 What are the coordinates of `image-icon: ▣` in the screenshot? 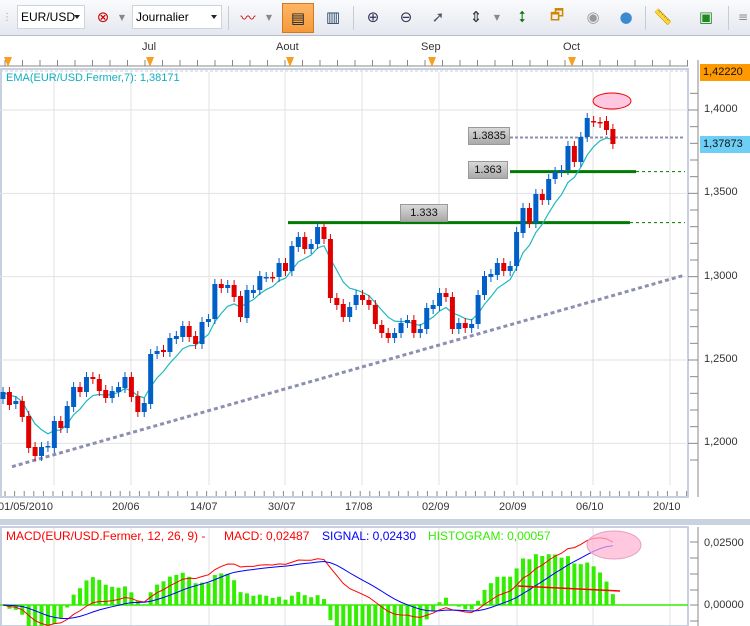 It's located at (706, 17).